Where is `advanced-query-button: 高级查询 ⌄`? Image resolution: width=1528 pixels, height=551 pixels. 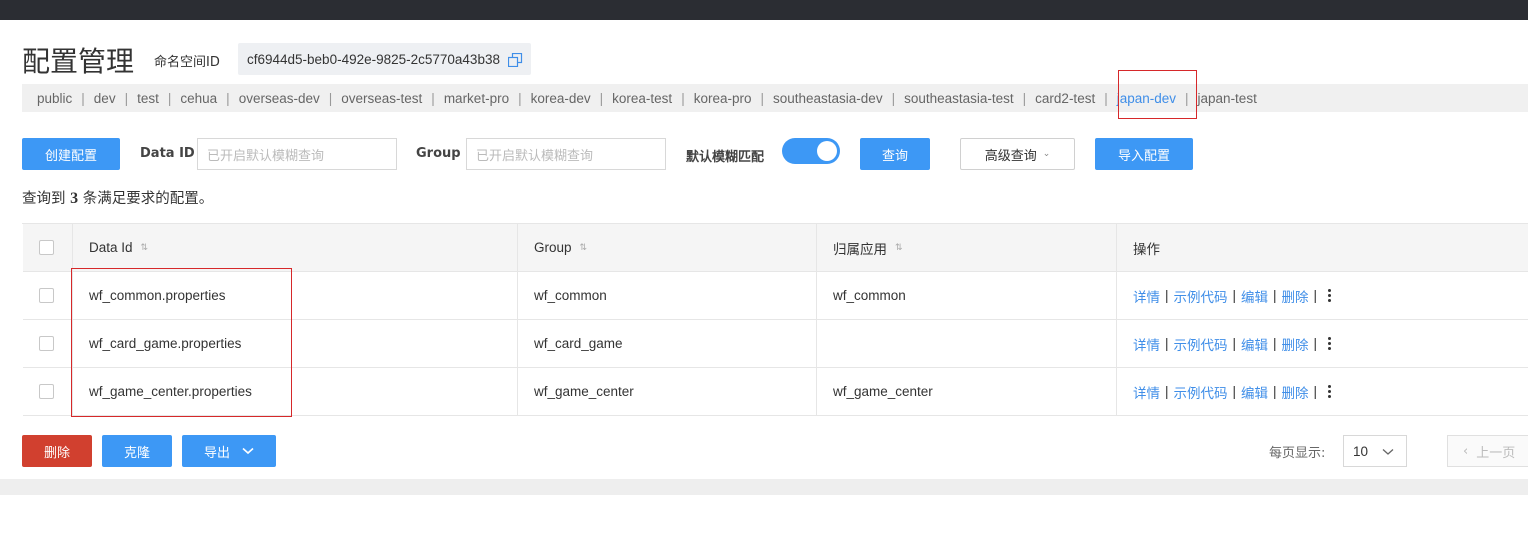 advanced-query-button: 高级查询 ⌄ is located at coordinates (1017, 154).